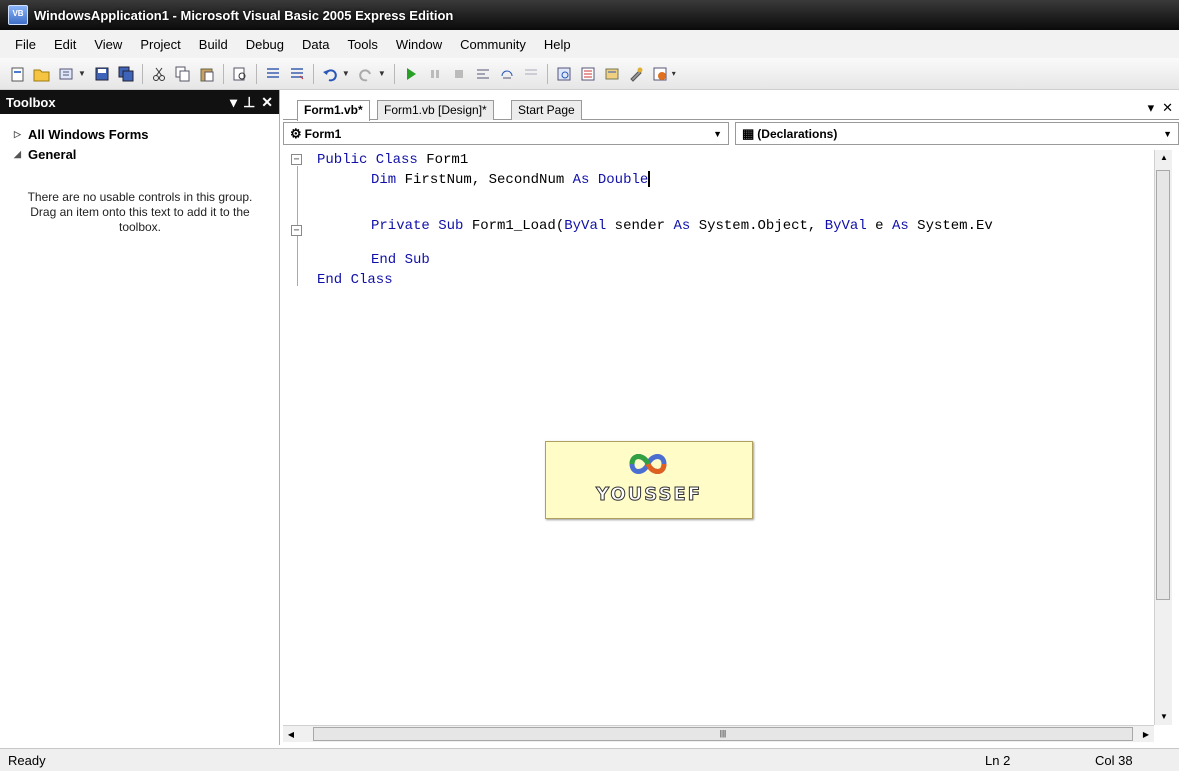 The image size is (1179, 771). I want to click on horizontal-scrollbar: ◀ ||| ▶, so click(718, 733).